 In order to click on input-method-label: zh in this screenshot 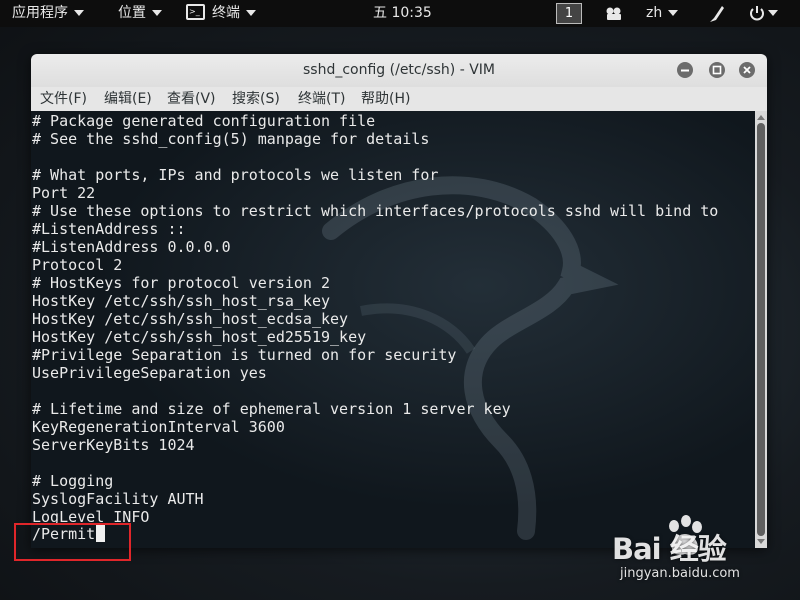, I will do `click(654, 13)`.